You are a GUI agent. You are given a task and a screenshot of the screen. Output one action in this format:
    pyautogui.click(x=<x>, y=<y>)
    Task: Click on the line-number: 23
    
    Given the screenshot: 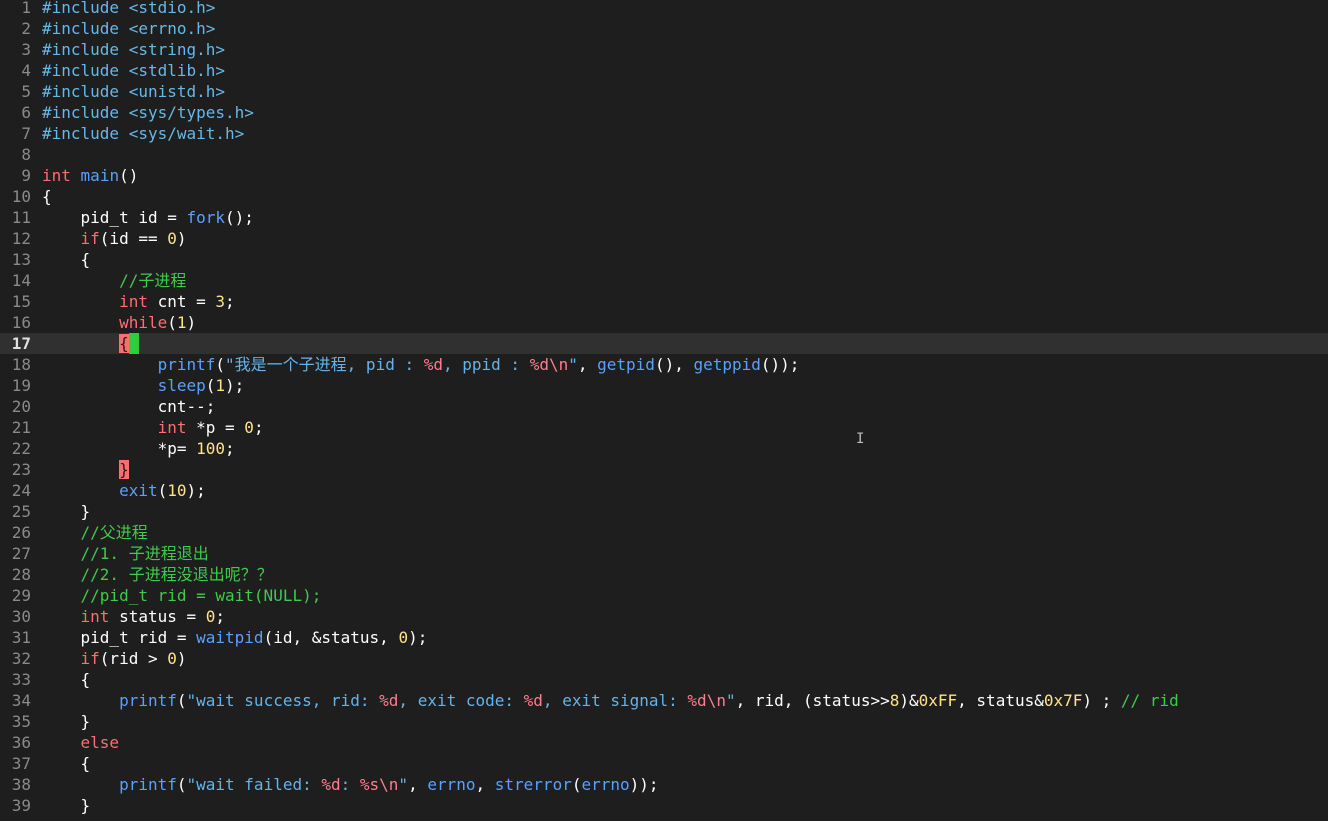 What is the action you would take?
    pyautogui.click(x=21, y=469)
    